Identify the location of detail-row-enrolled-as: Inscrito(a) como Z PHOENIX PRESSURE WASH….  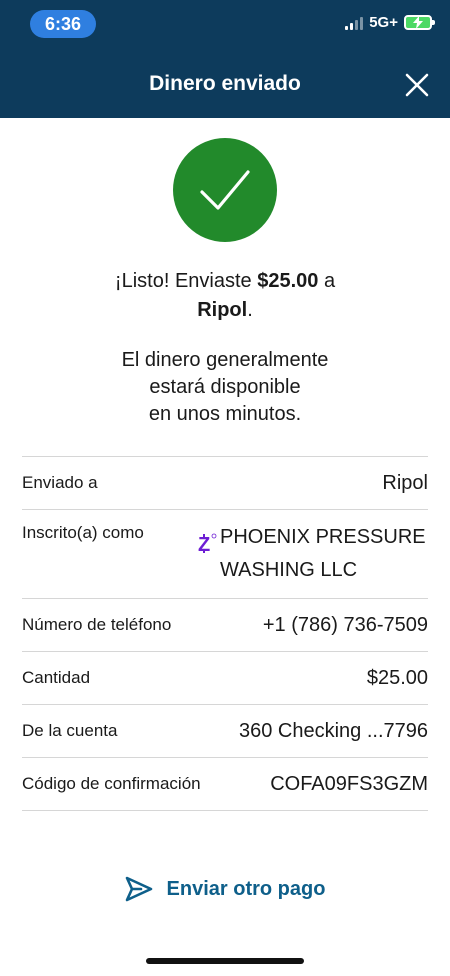
(225, 554).